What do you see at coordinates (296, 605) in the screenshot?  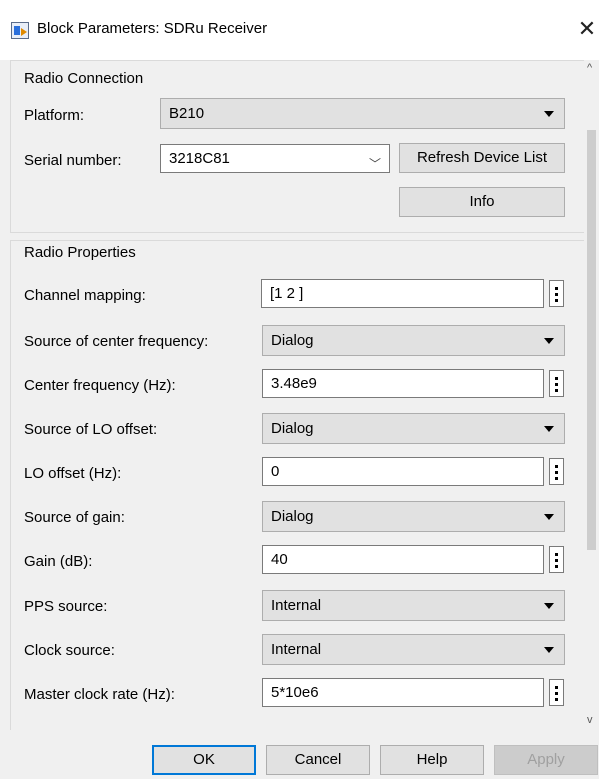 I see `pps-source-value: Internal` at bounding box center [296, 605].